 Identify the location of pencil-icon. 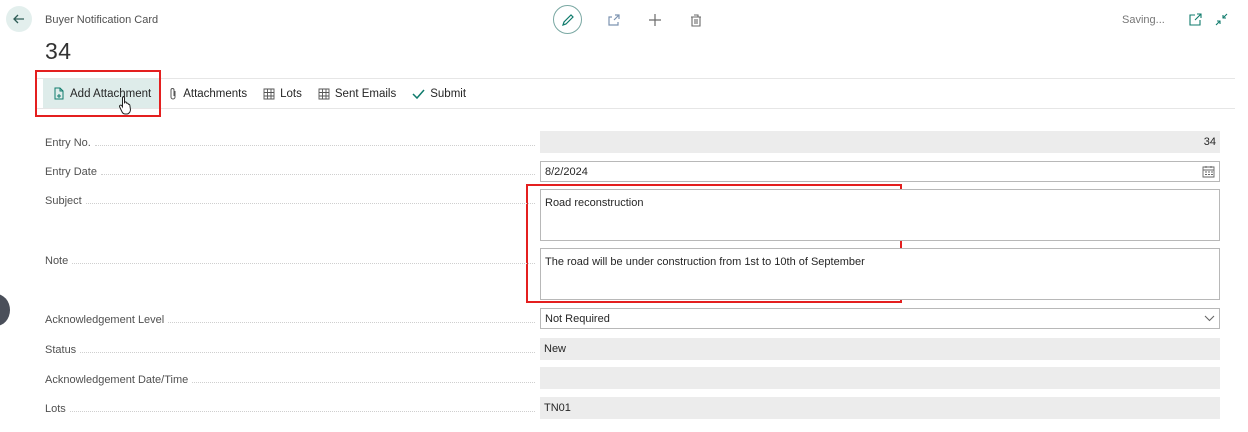
(567, 19).